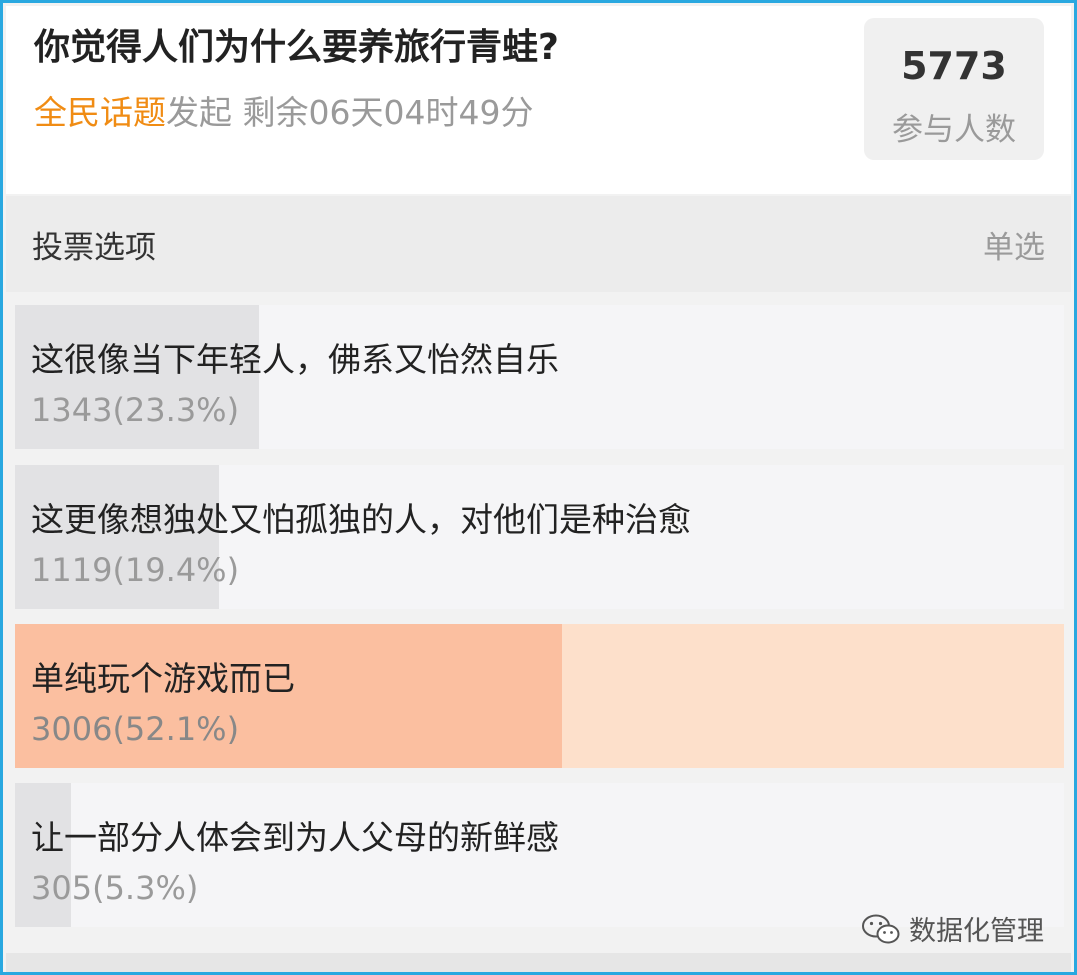  I want to click on option-label: 这很像当下年轻人，佛系又怡然自乐, so click(295, 359).